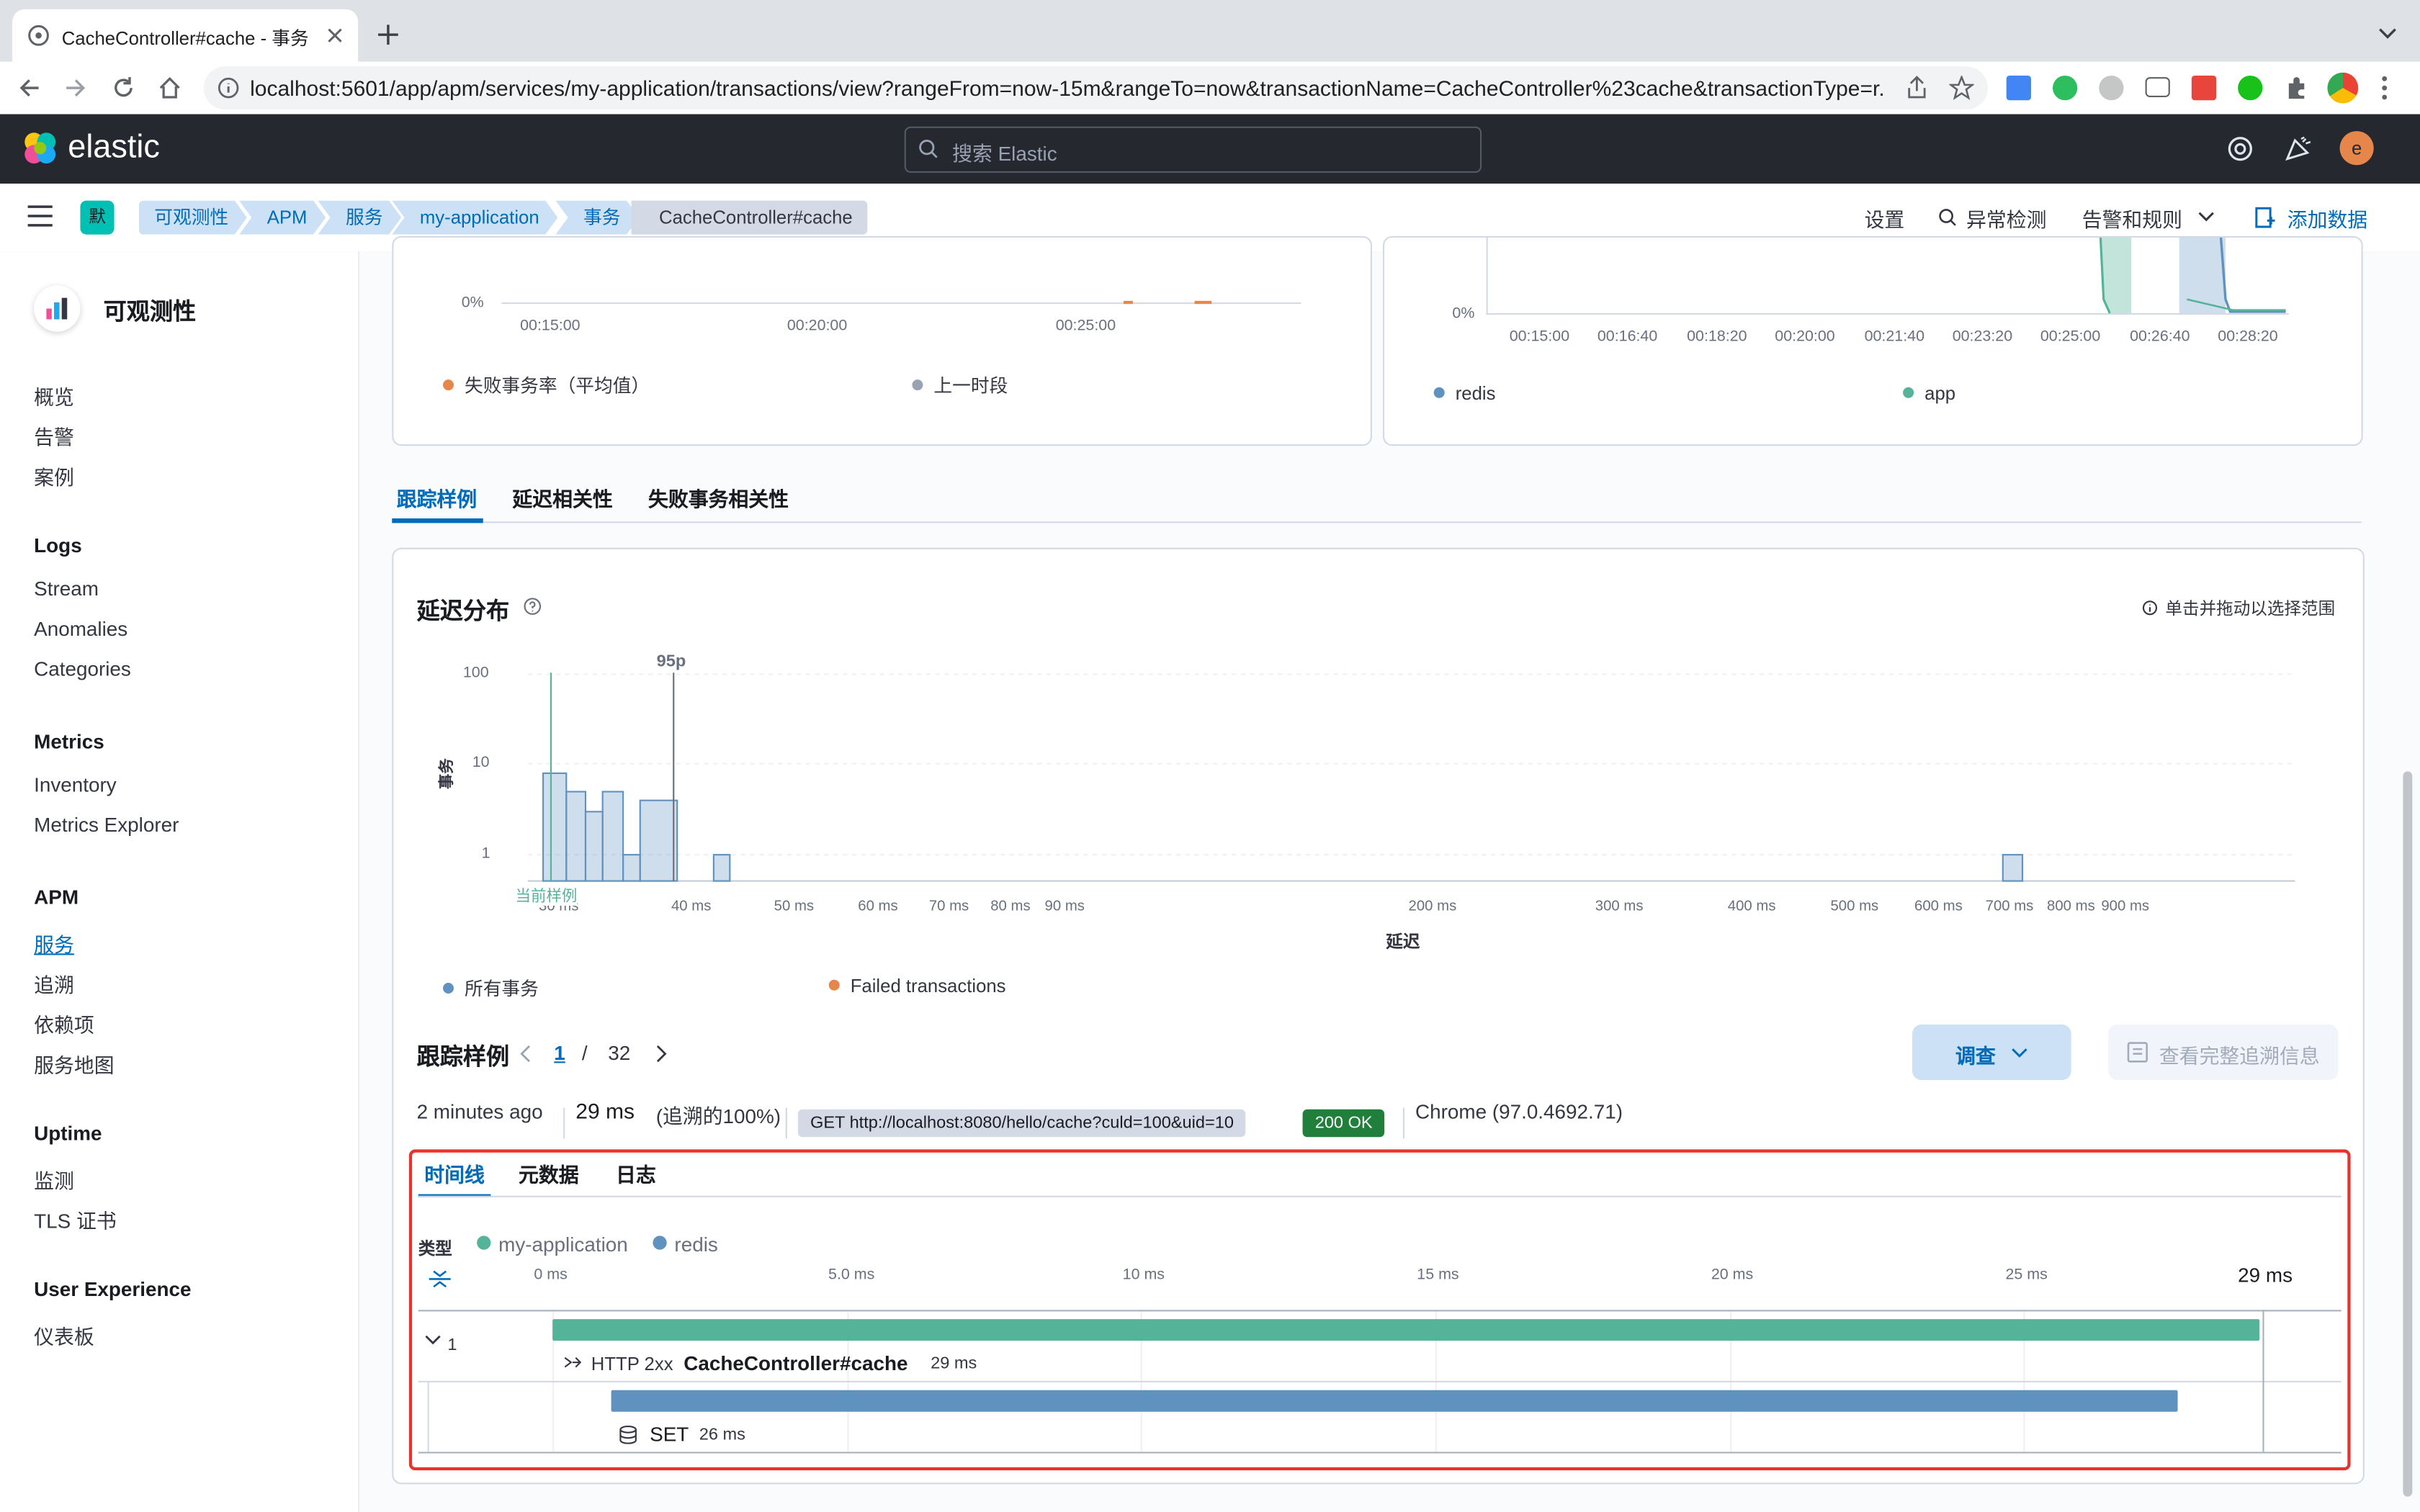  Describe the element at coordinates (54, 436) in the screenshot. I see `sidebar-item-alerts: 告警` at that location.